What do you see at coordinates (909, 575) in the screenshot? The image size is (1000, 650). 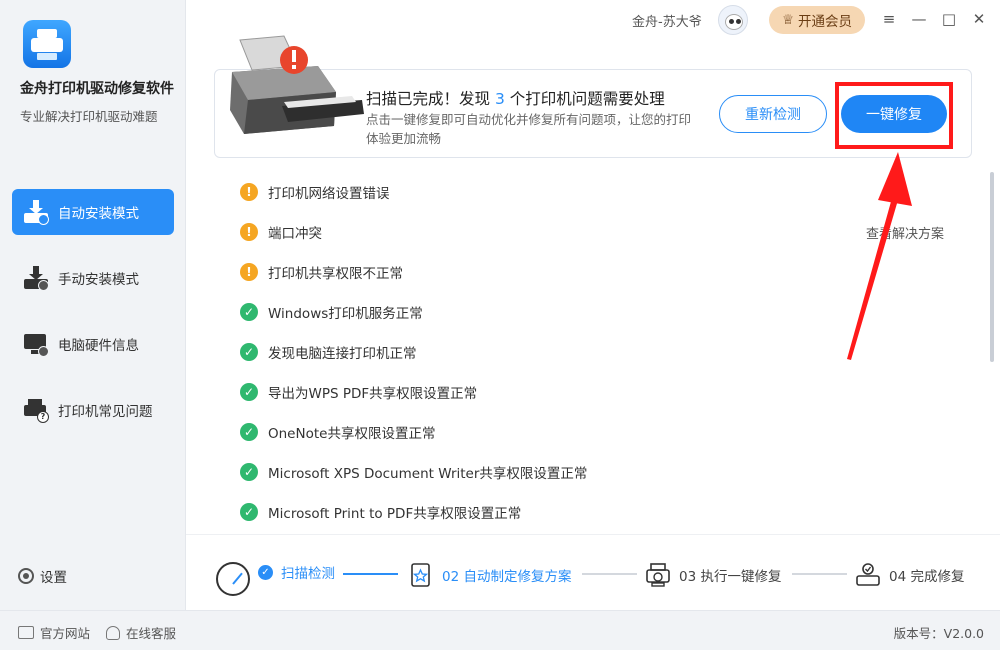 I see `step-complete: 04 完成修复` at bounding box center [909, 575].